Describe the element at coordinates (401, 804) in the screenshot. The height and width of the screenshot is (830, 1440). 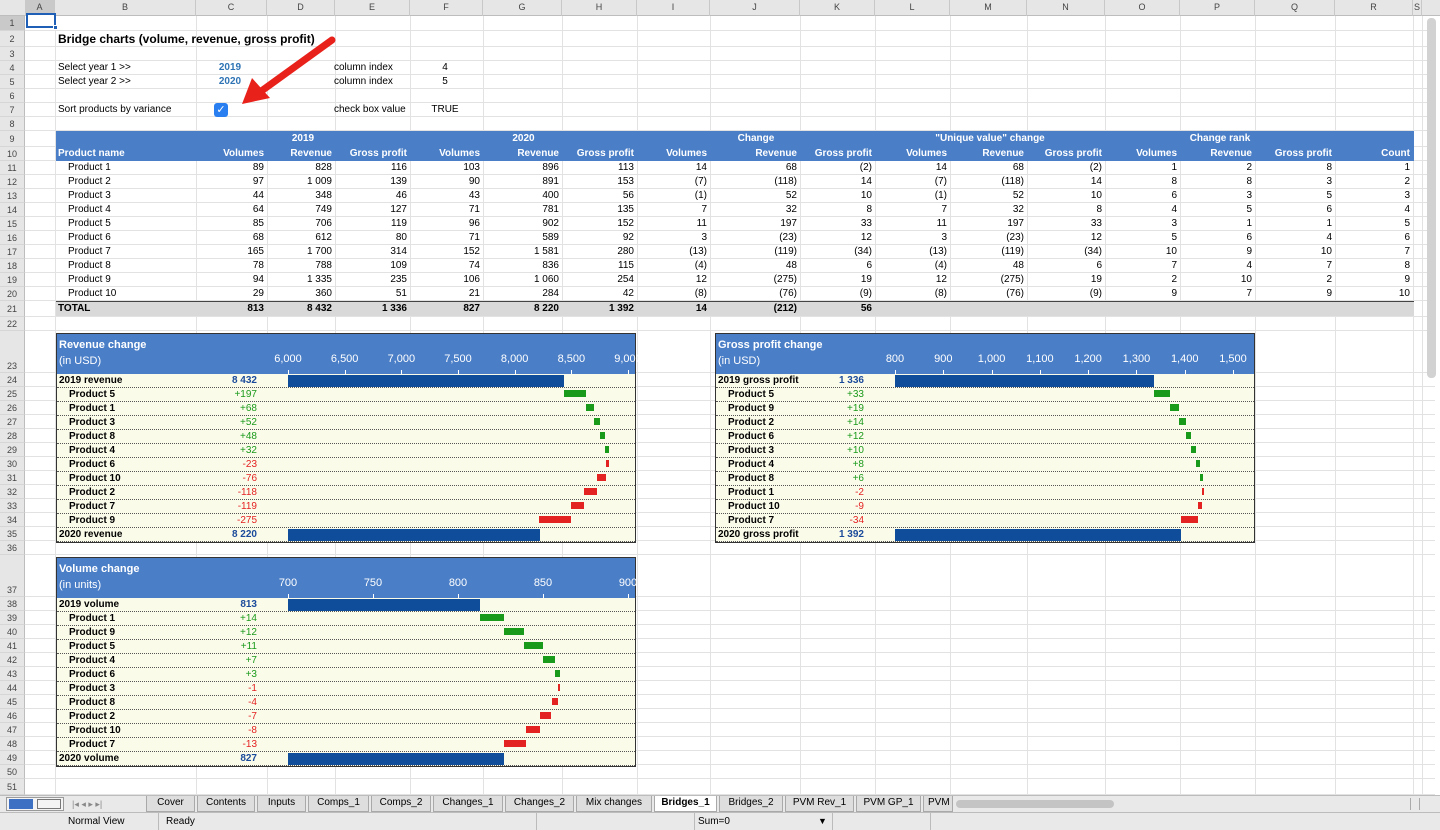
I see `sheet-tab-comps_2: Comps_2` at that location.